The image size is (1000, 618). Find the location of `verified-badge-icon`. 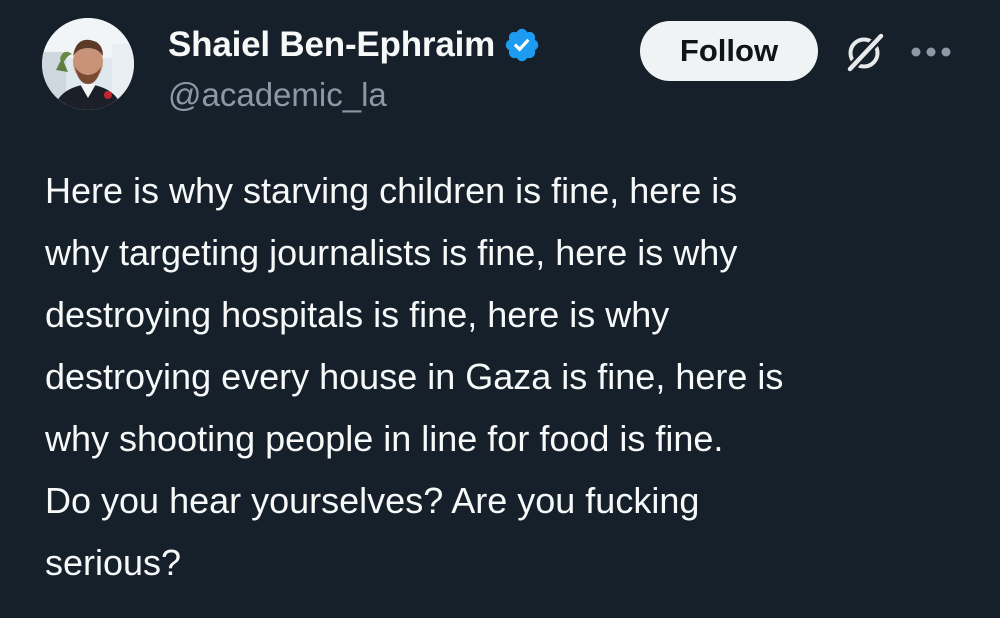

verified-badge-icon is located at coordinates (522, 45).